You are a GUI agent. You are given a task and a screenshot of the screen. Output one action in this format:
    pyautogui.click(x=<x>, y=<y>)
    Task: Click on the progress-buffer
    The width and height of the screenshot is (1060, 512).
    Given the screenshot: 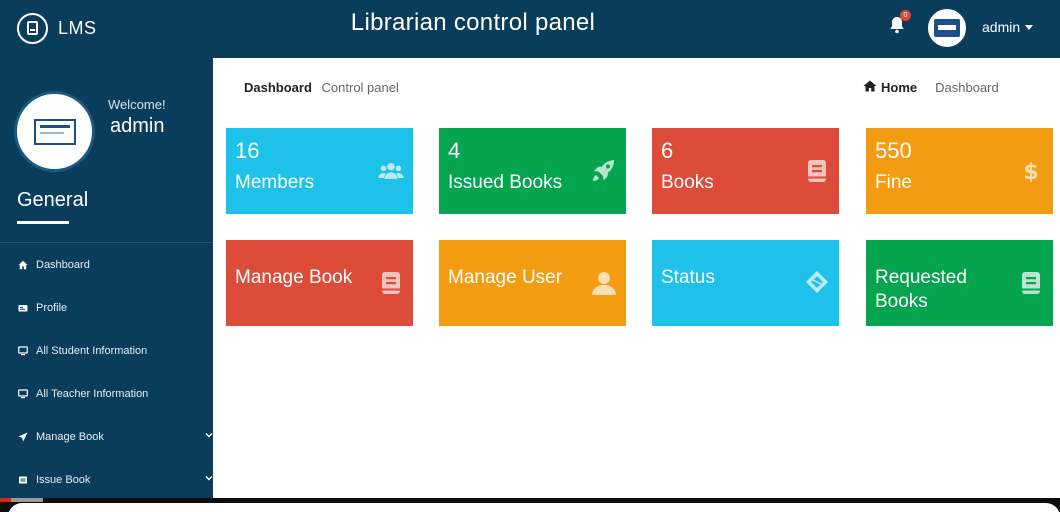 What is the action you would take?
    pyautogui.click(x=27, y=500)
    